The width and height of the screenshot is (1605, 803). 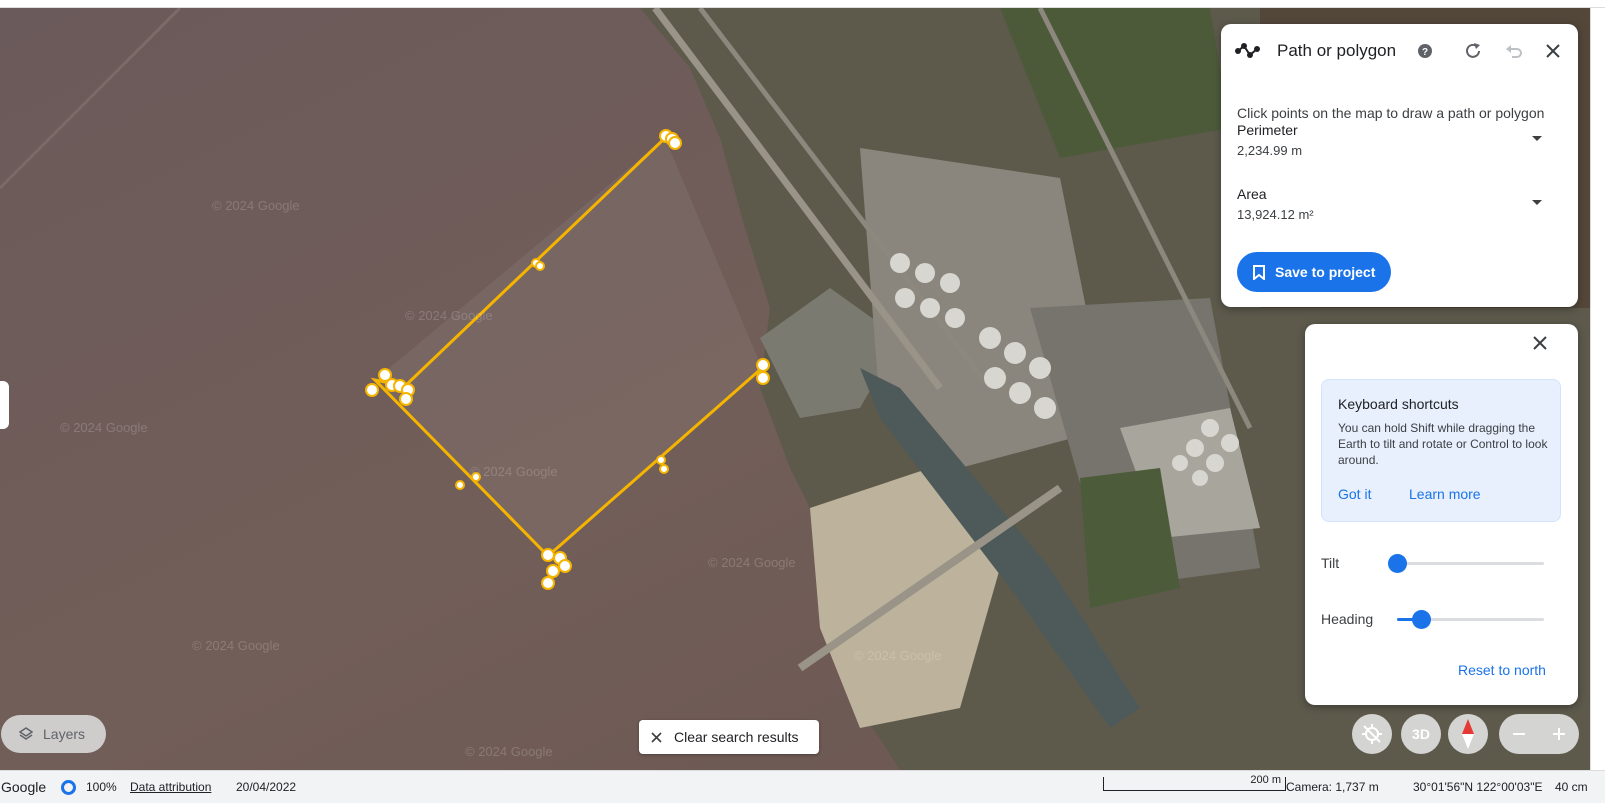 I want to click on right-edge-strip, so click(x=1597, y=389).